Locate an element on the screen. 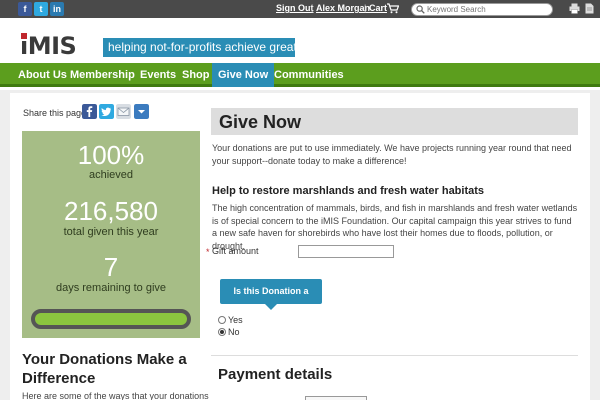 The width and height of the screenshot is (600, 400). progress-bar is located at coordinates (111, 319).